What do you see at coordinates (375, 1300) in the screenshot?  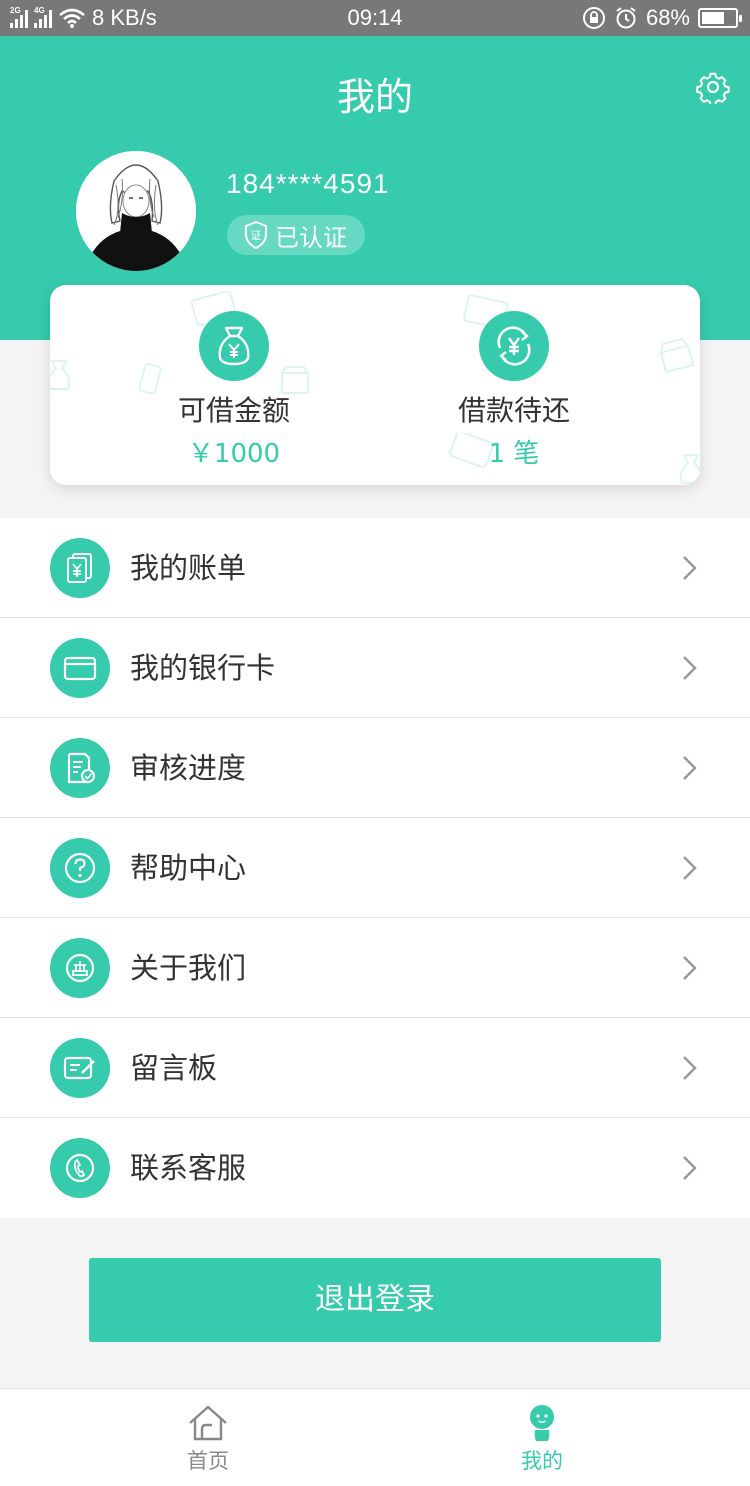 I see `logout-button: 退出登录` at bounding box center [375, 1300].